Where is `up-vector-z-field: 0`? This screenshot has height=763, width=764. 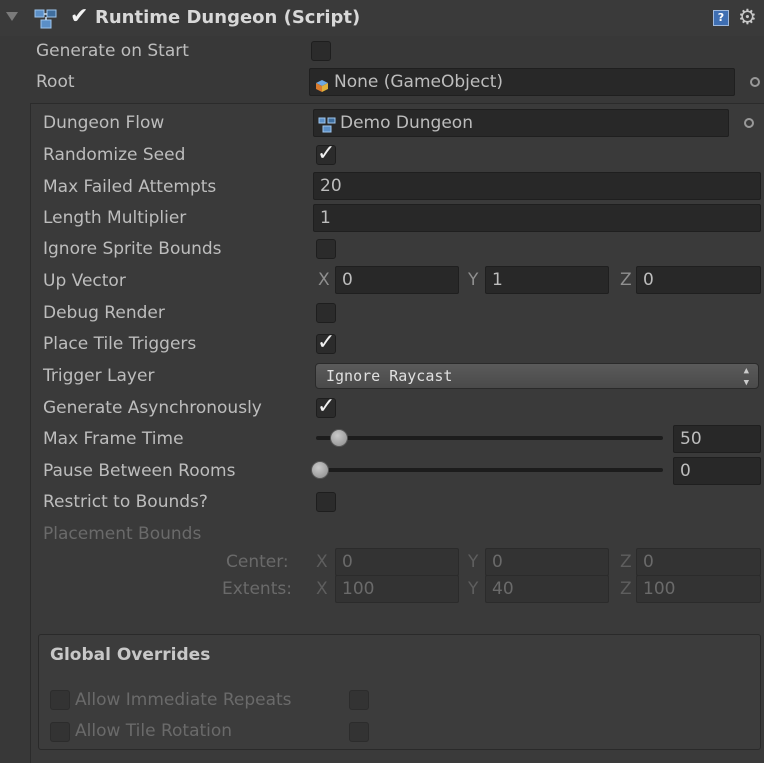 up-vector-z-field: 0 is located at coordinates (698, 280).